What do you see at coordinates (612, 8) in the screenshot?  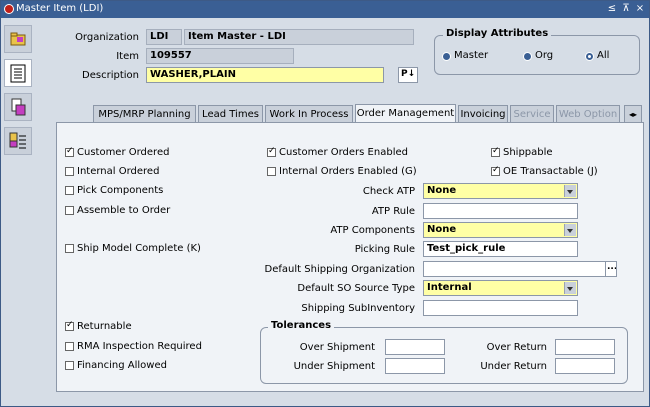 I see `restore-icon: ≤` at bounding box center [612, 8].